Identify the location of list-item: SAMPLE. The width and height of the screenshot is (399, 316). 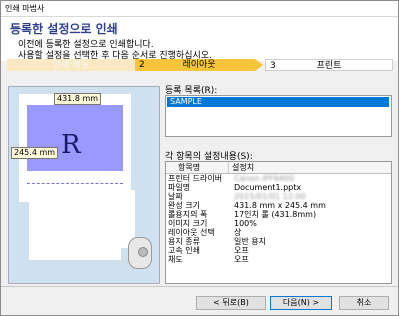
(278, 102).